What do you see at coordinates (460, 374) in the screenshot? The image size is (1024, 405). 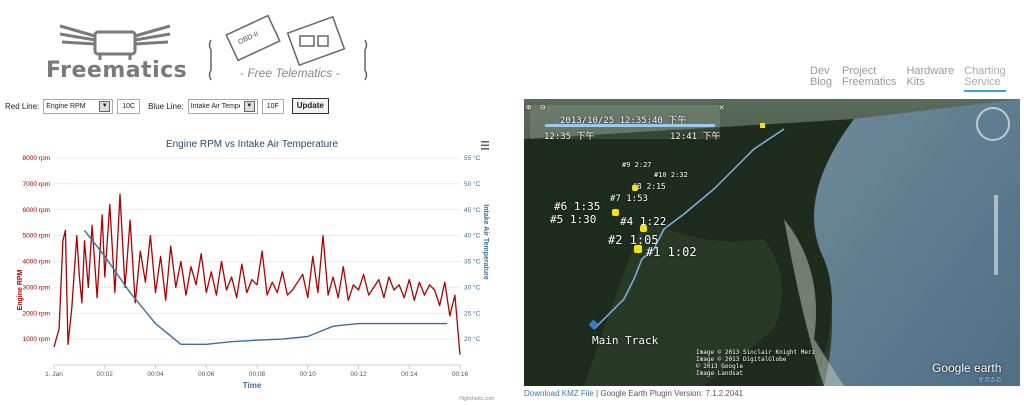 I see `x-tick-label: 00:16` at bounding box center [460, 374].